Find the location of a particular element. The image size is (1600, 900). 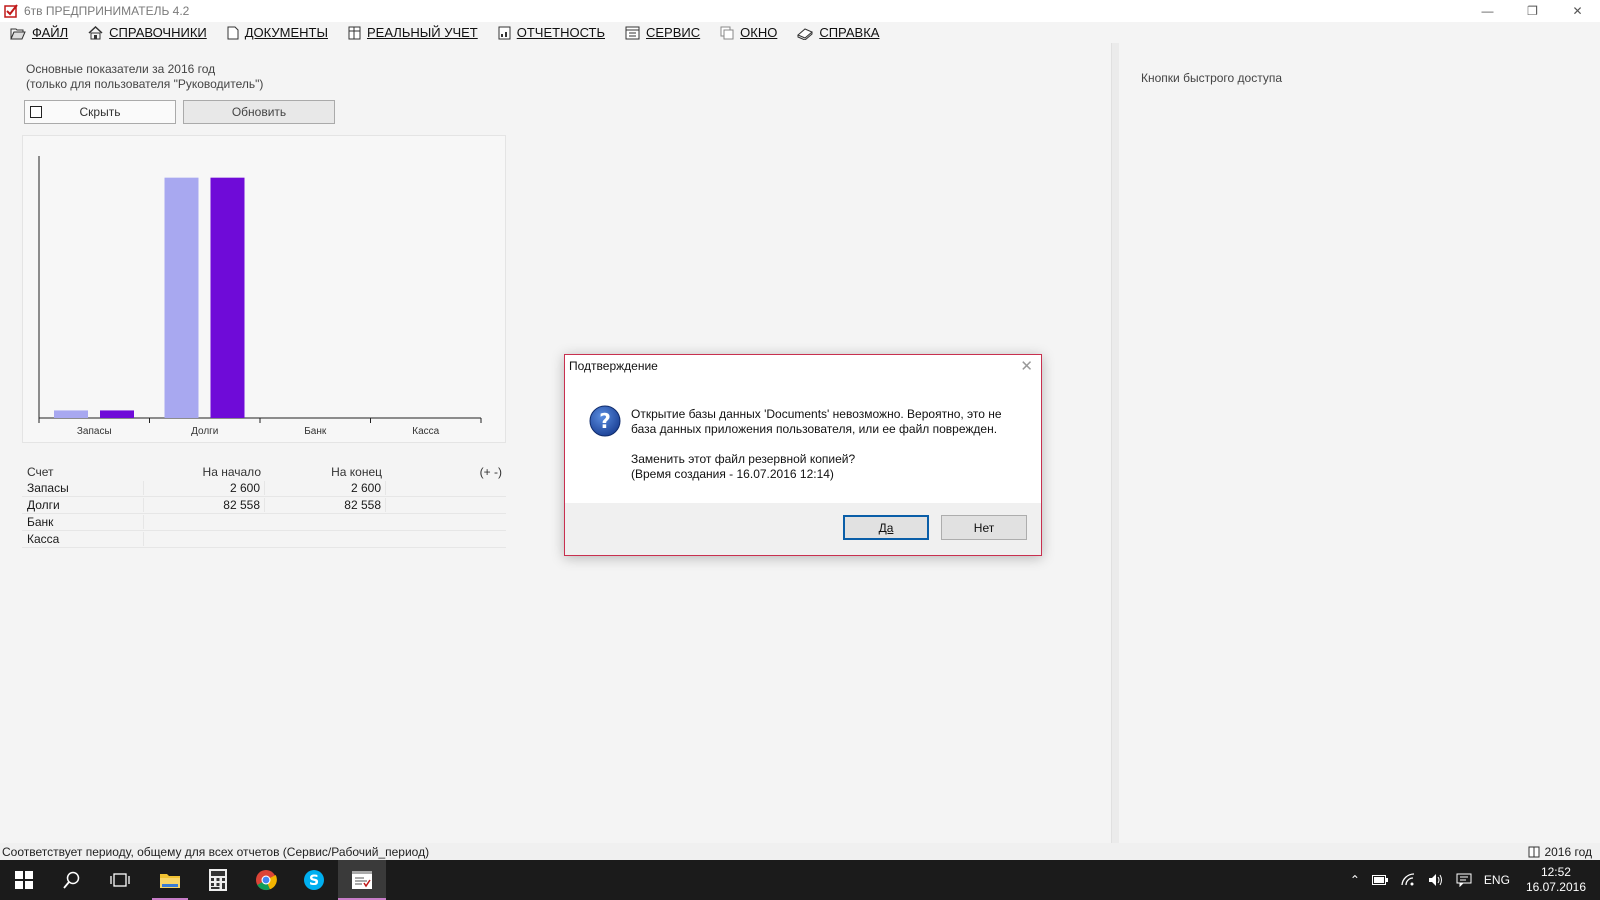

chrome-icon is located at coordinates (266, 880).